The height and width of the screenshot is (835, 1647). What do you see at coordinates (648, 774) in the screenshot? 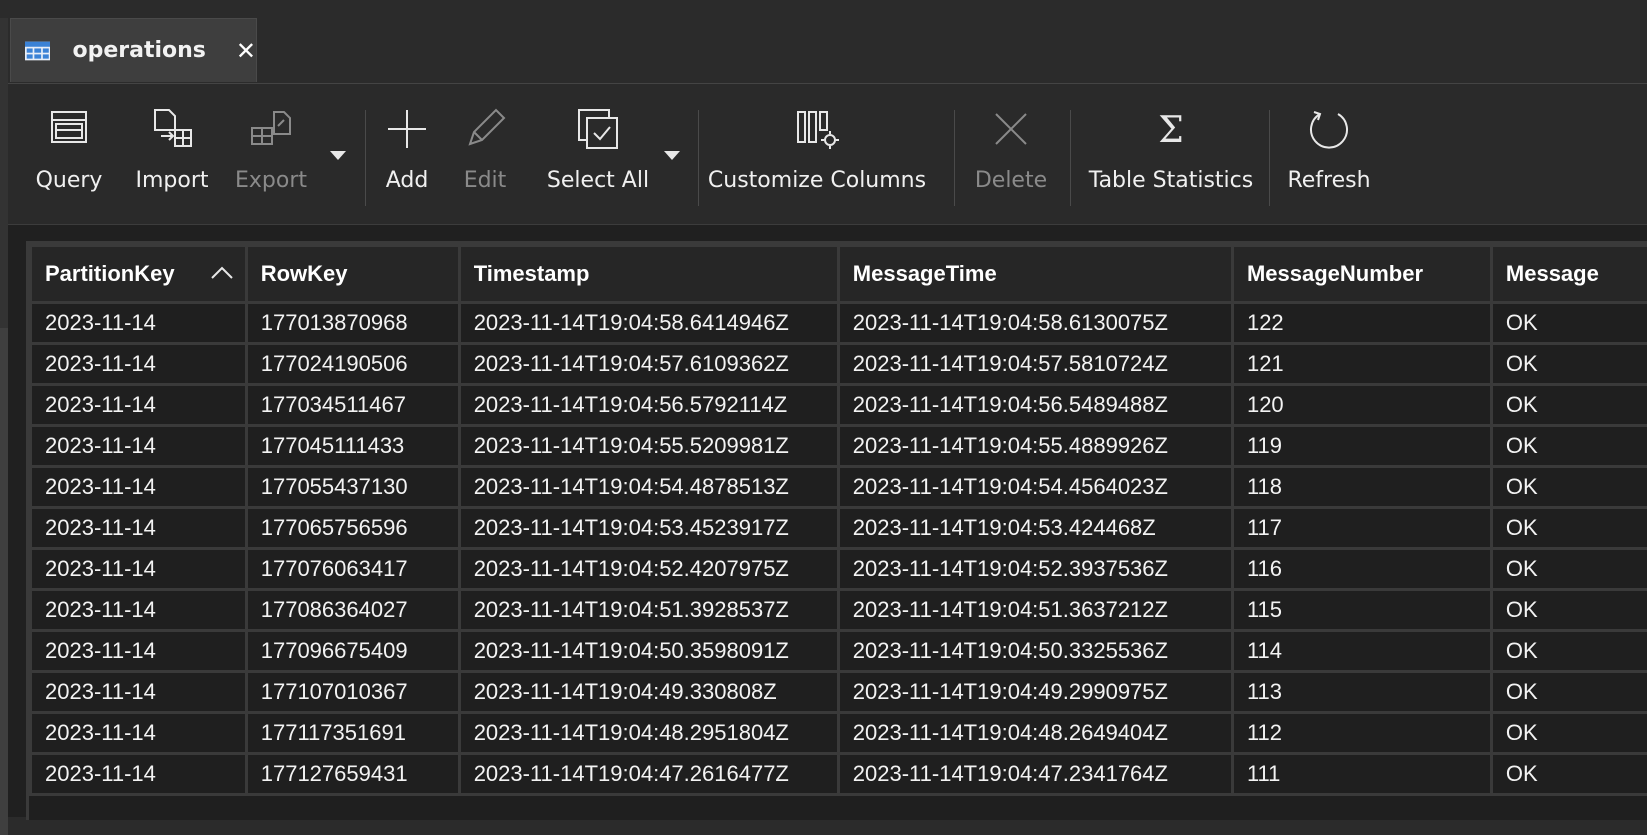
I see `cell-timestamp: 2023-11-14T19:04:47.2616477Z` at bounding box center [648, 774].